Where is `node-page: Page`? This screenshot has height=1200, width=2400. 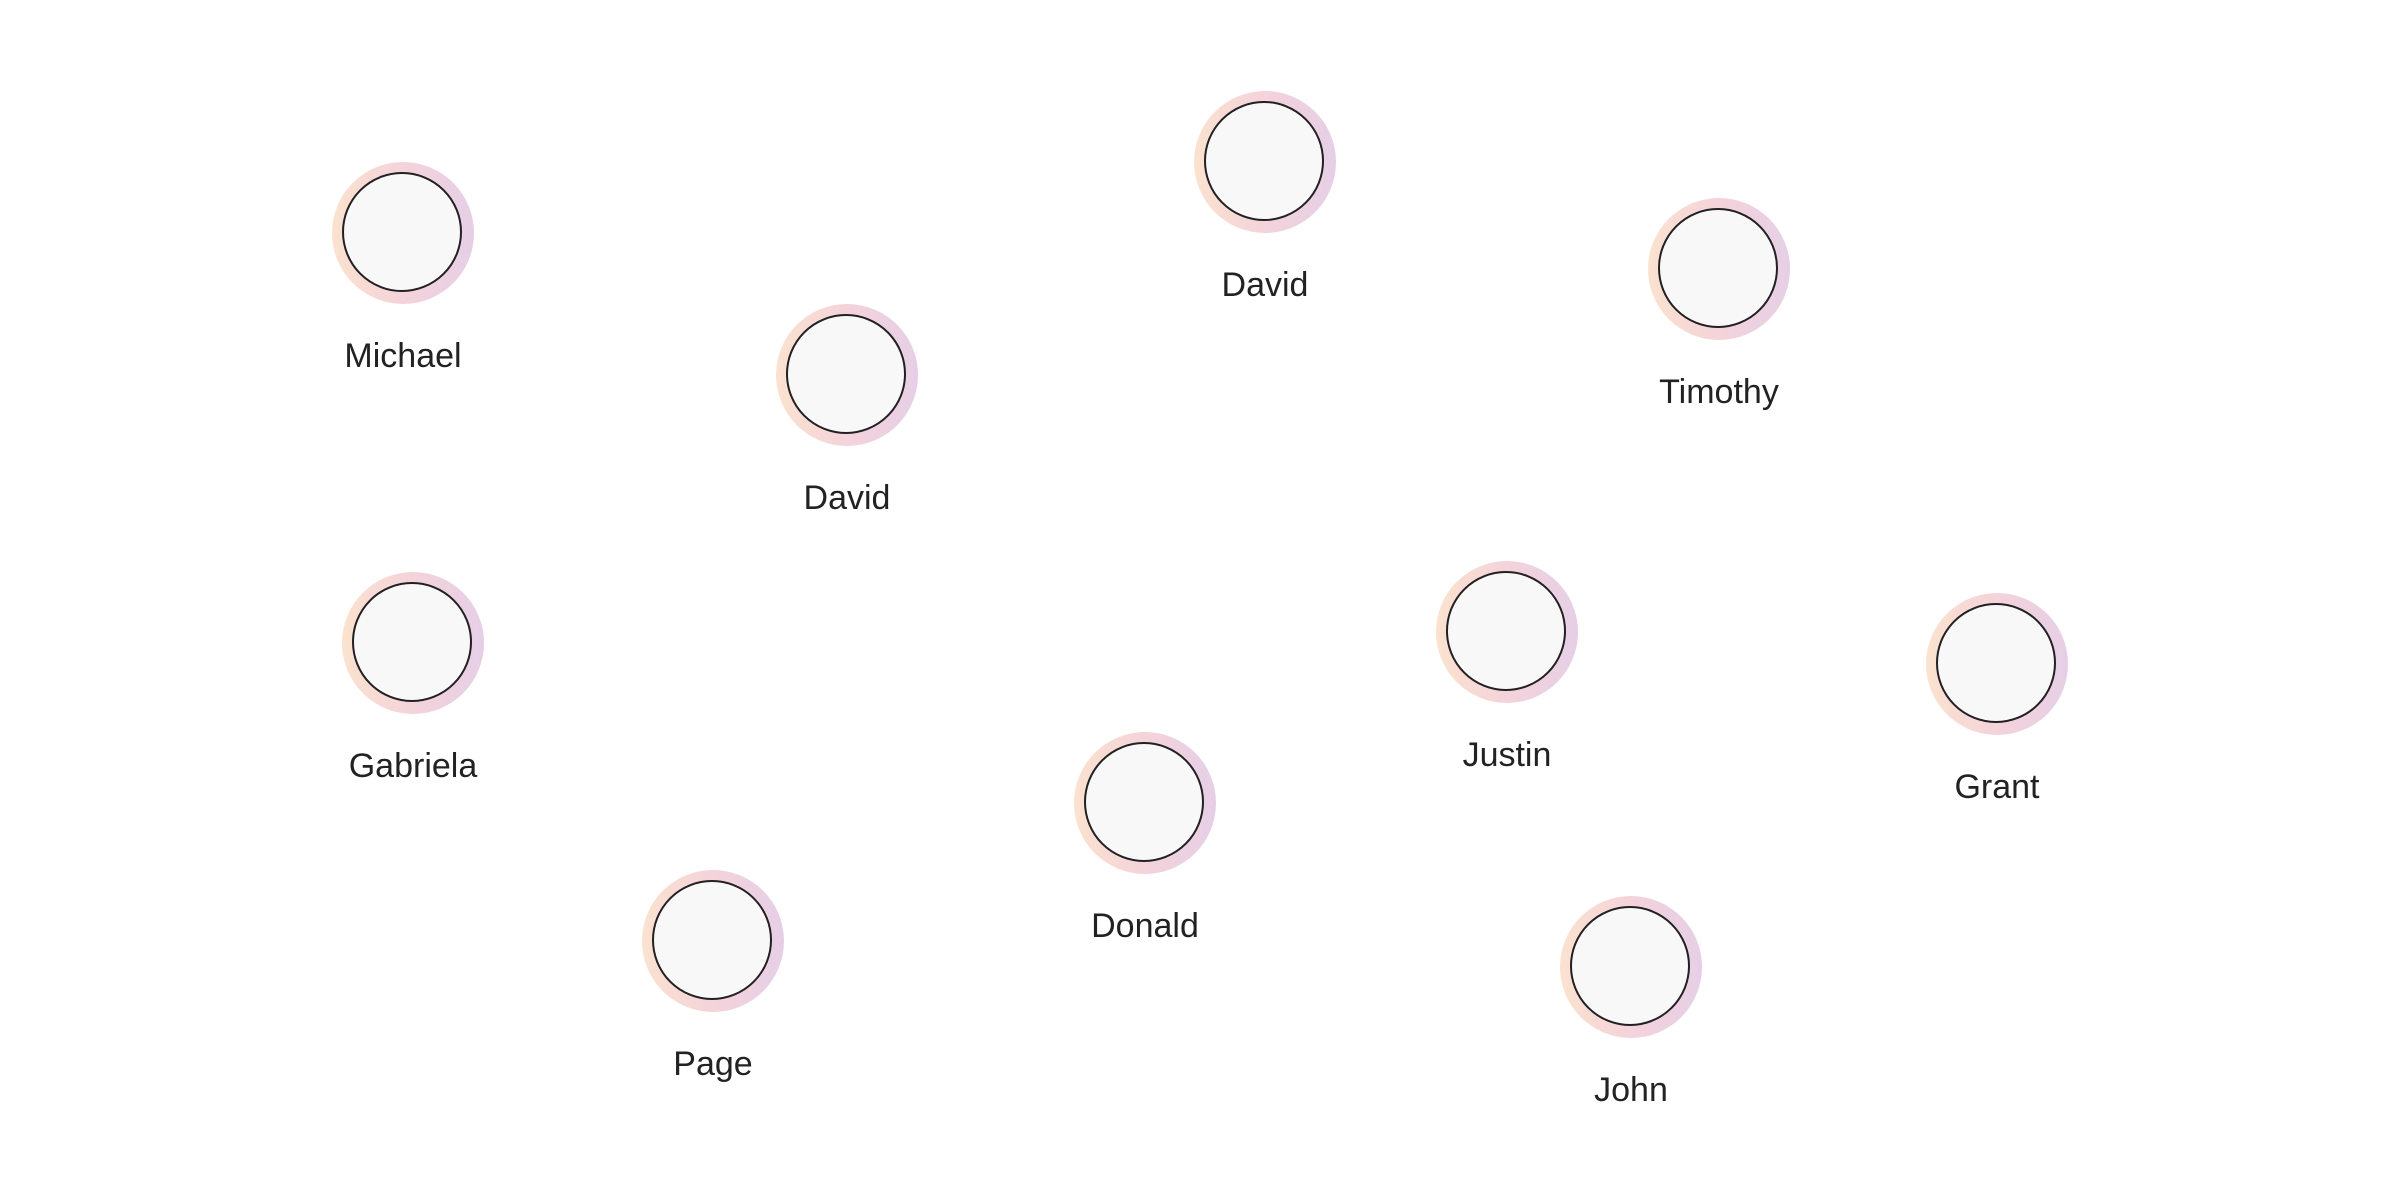
node-page: Page is located at coordinates (713, 980).